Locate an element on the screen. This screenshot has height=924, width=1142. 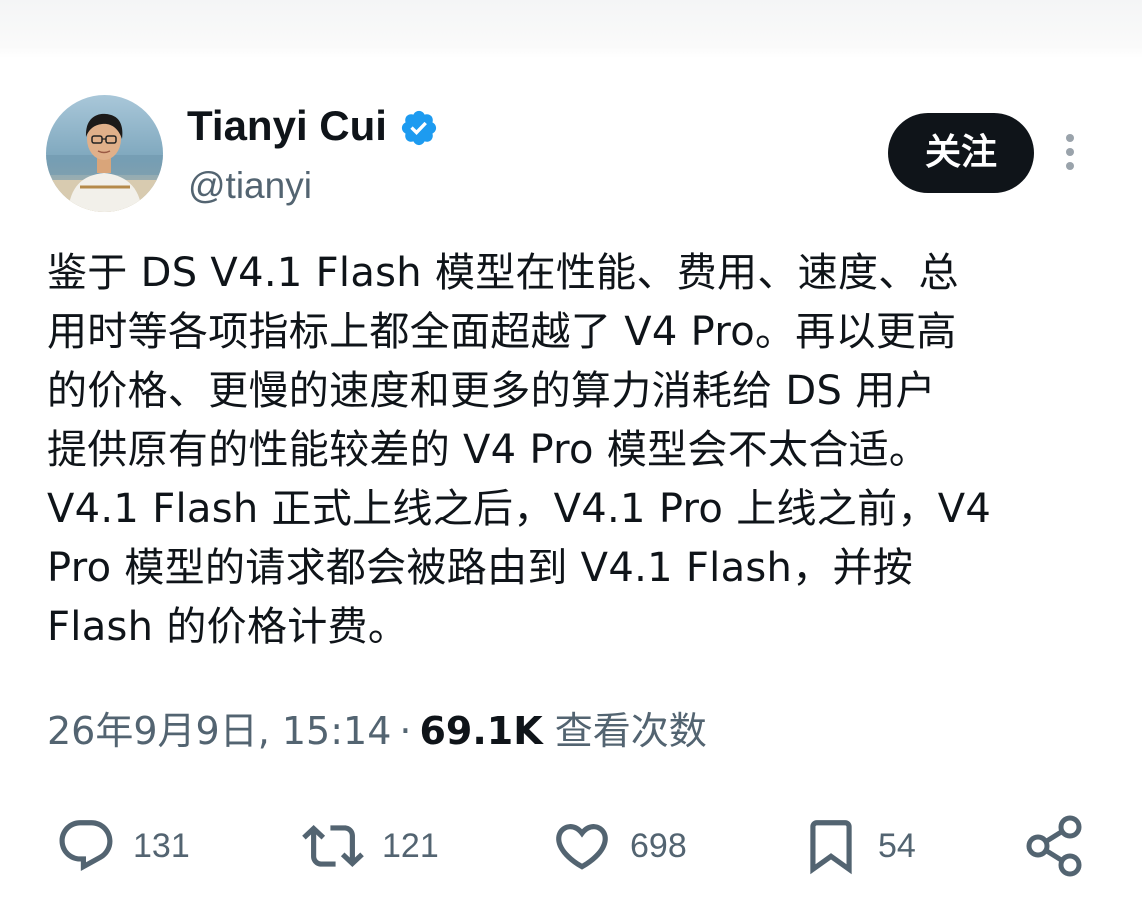
views-count: 69.1K is located at coordinates (481, 731).